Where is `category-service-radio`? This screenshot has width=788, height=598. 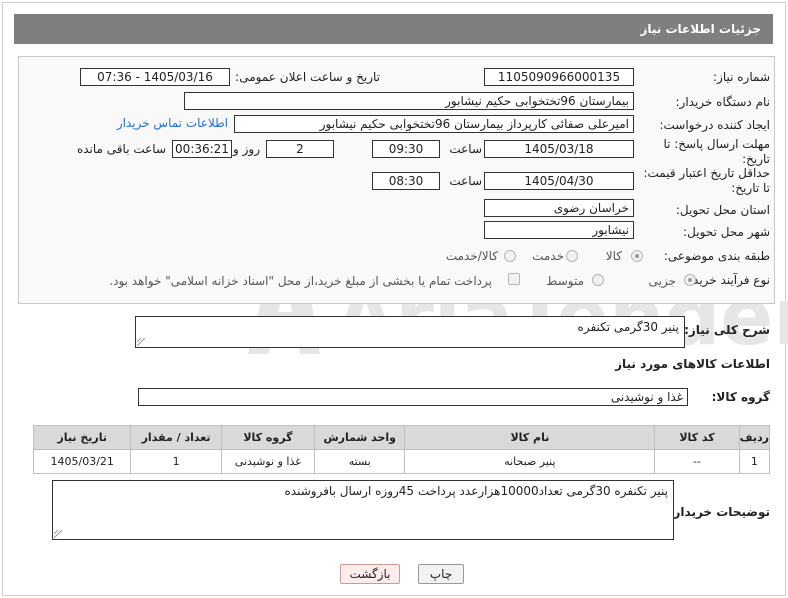
category-service-radio is located at coordinates (572, 256).